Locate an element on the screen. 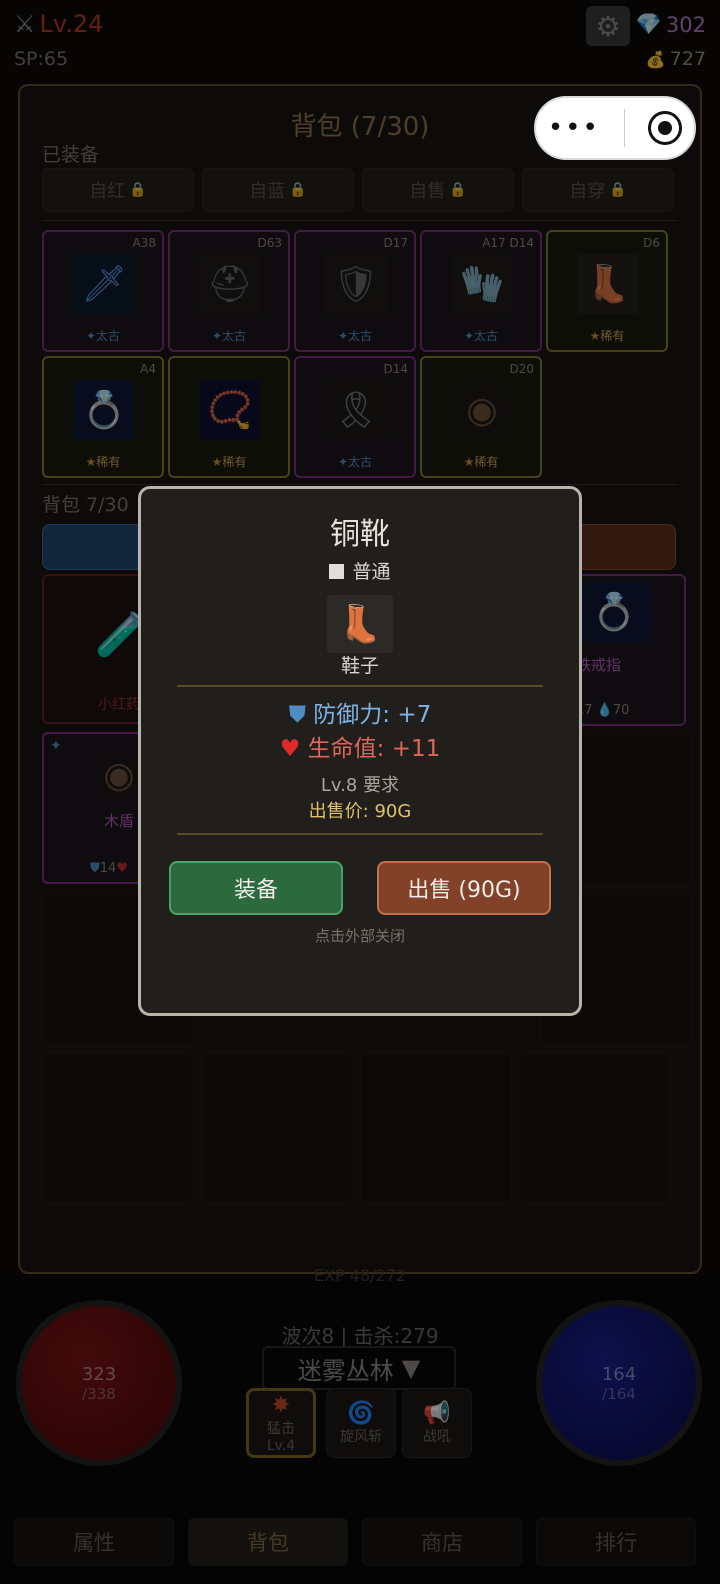 The image size is (720, 1584). heart-icon: ♥ is located at coordinates (290, 749).